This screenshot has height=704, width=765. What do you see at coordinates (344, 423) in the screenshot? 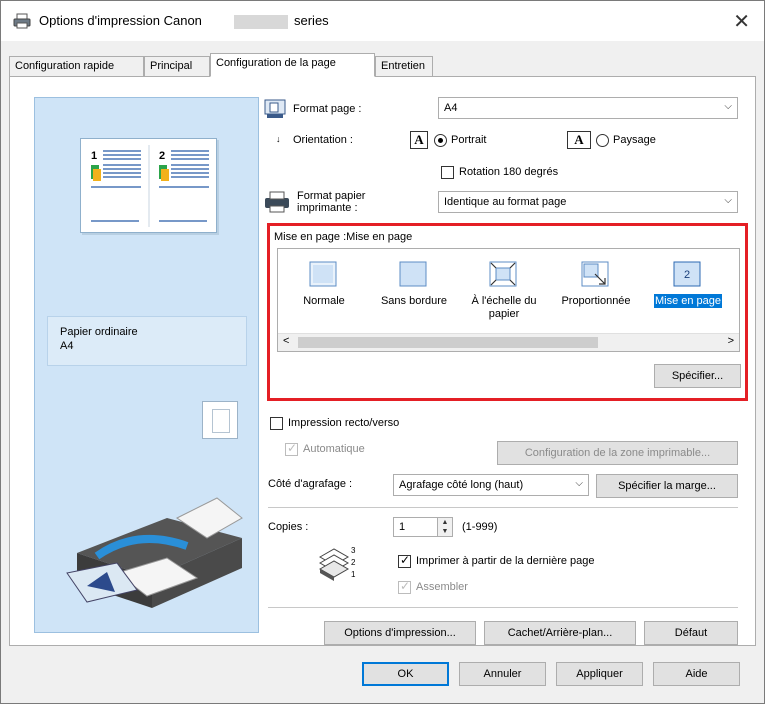
I see `duplex-label: Impression recto/verso` at bounding box center [344, 423].